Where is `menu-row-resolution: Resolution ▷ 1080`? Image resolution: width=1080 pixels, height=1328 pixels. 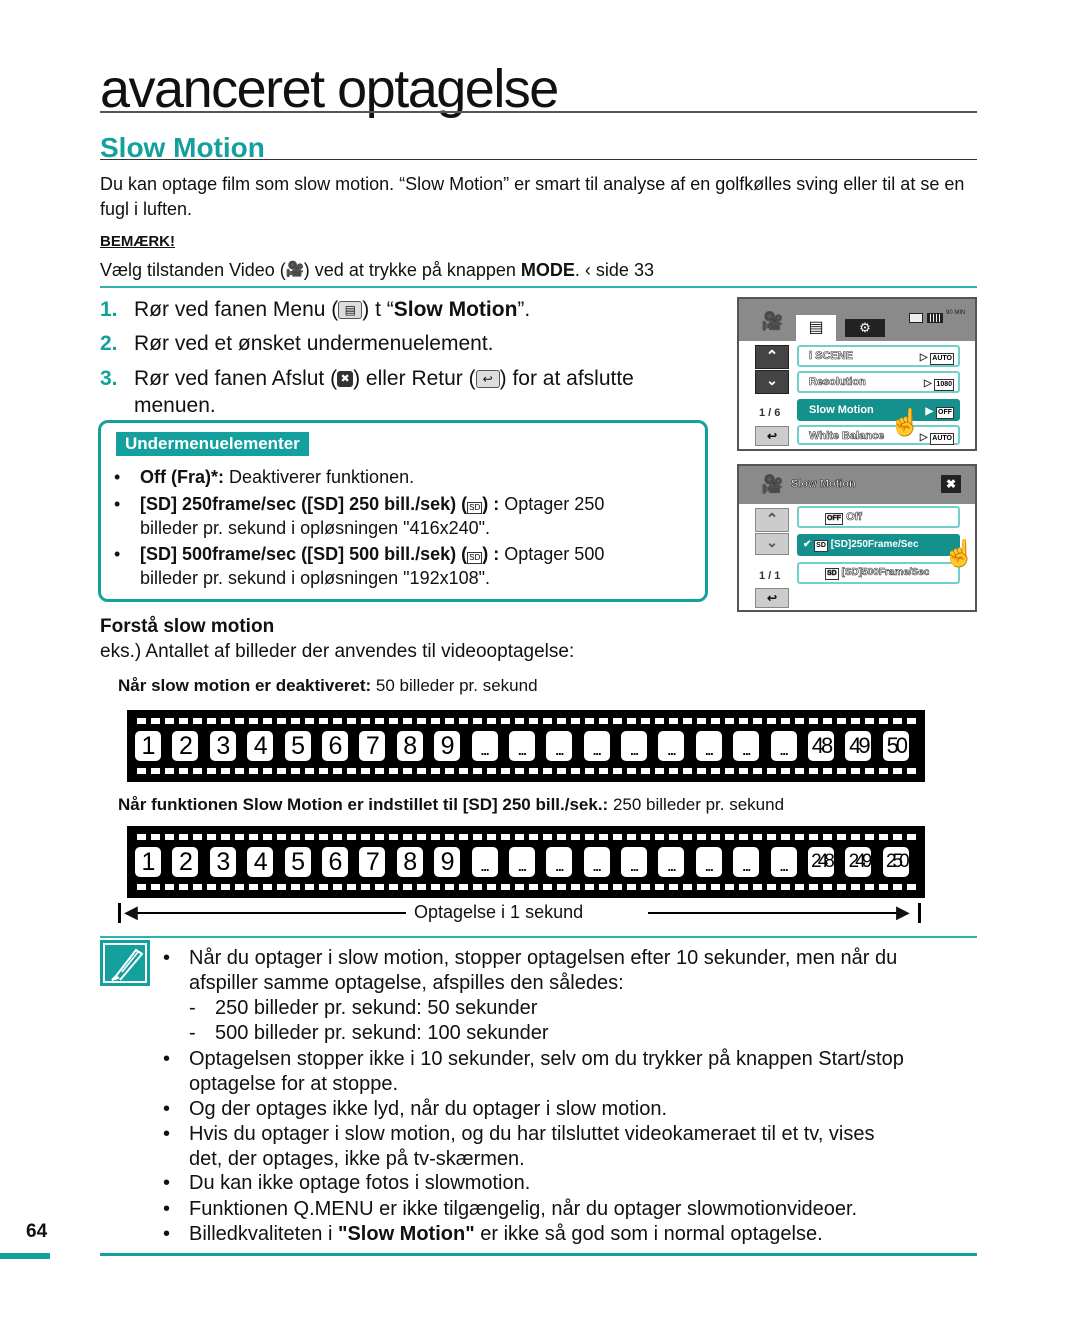
menu-row-resolution: Resolution ▷ 1080 is located at coordinates (878, 382).